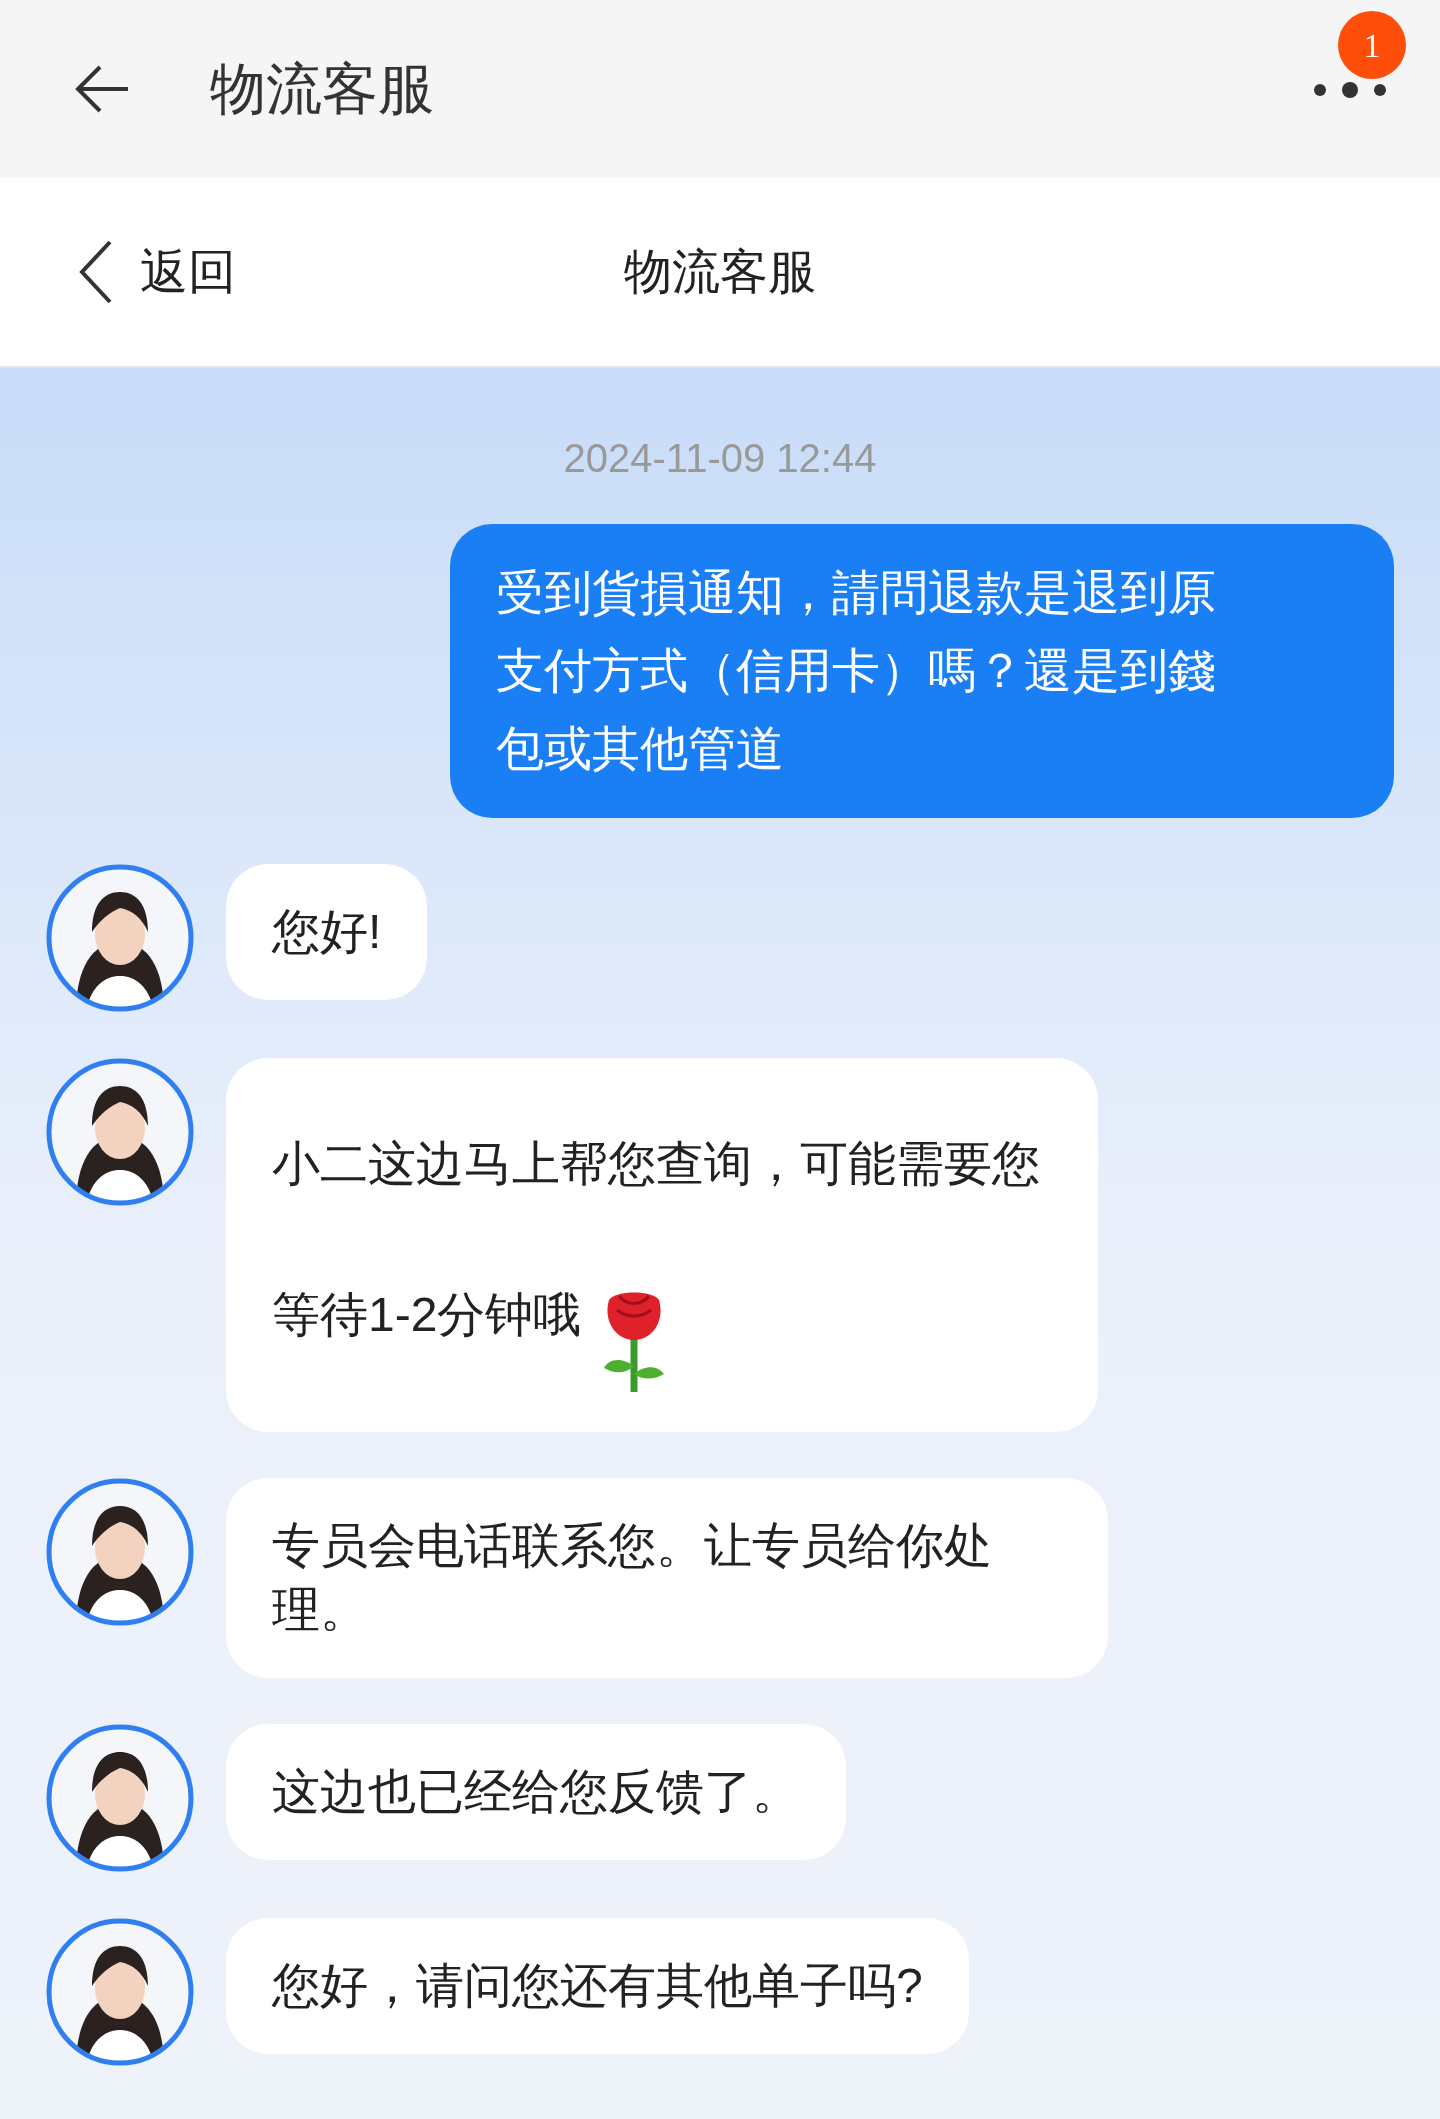 Image resolution: width=1440 pixels, height=2119 pixels. I want to click on timestamp: 2024-11-09 12:44, so click(720, 458).